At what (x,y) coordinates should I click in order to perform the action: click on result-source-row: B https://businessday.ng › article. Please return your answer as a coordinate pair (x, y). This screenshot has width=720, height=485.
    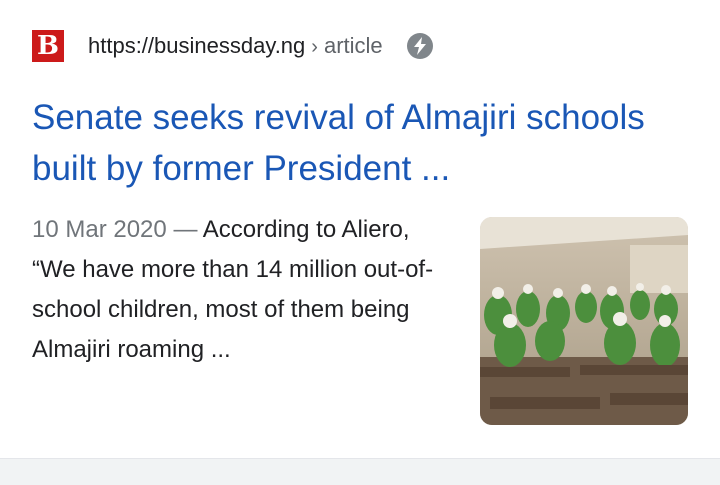
    Looking at the image, I should click on (232, 46).